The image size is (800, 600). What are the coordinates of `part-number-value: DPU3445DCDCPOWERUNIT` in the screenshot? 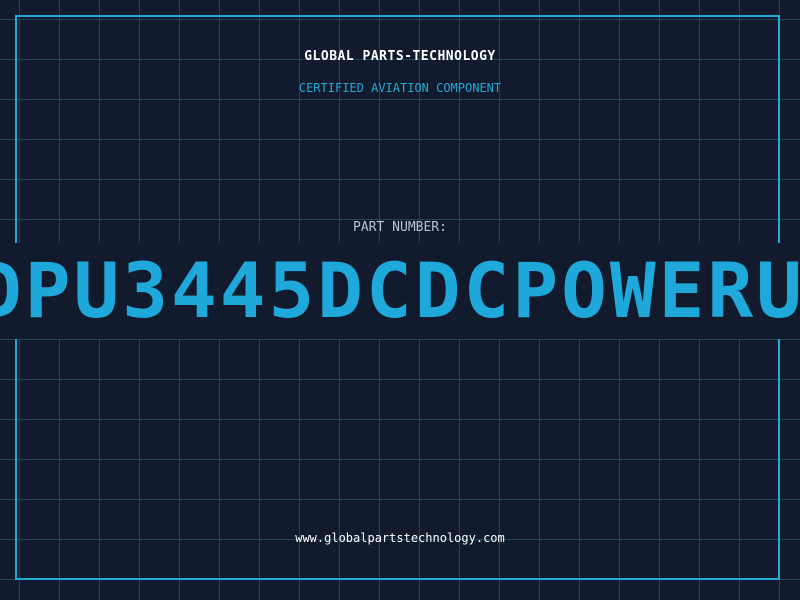 It's located at (400, 290).